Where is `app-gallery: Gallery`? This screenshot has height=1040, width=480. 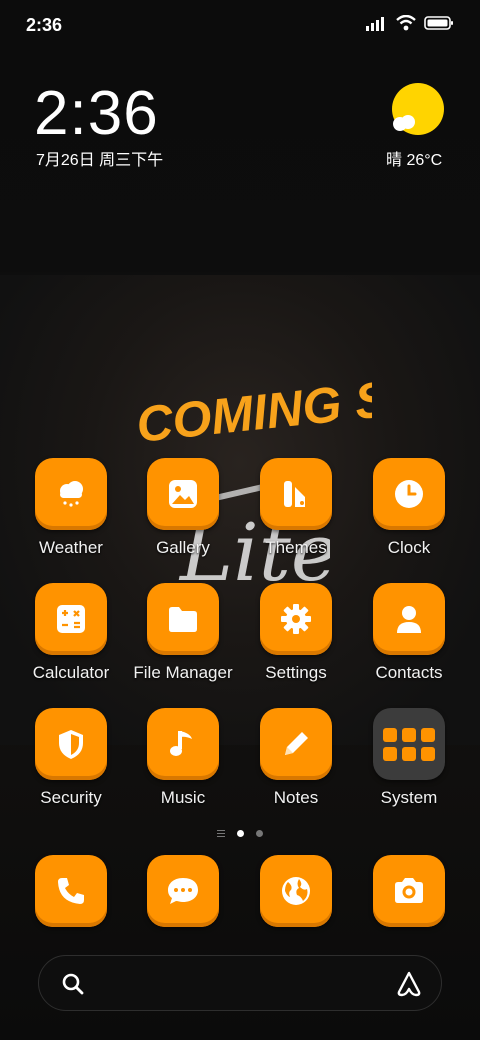 app-gallery: Gallery is located at coordinates (183, 508).